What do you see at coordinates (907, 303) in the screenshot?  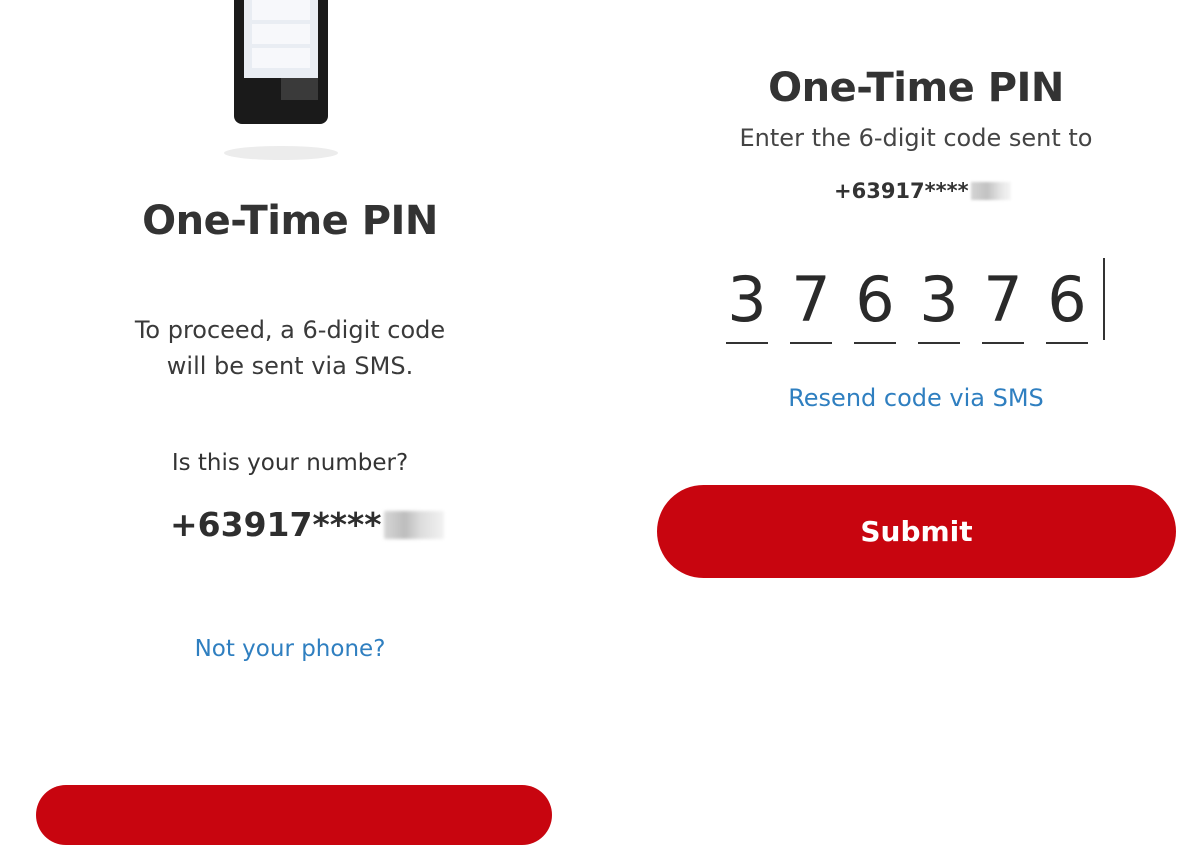 I see `otp-input-group: 3 7 6 3 7 6` at bounding box center [907, 303].